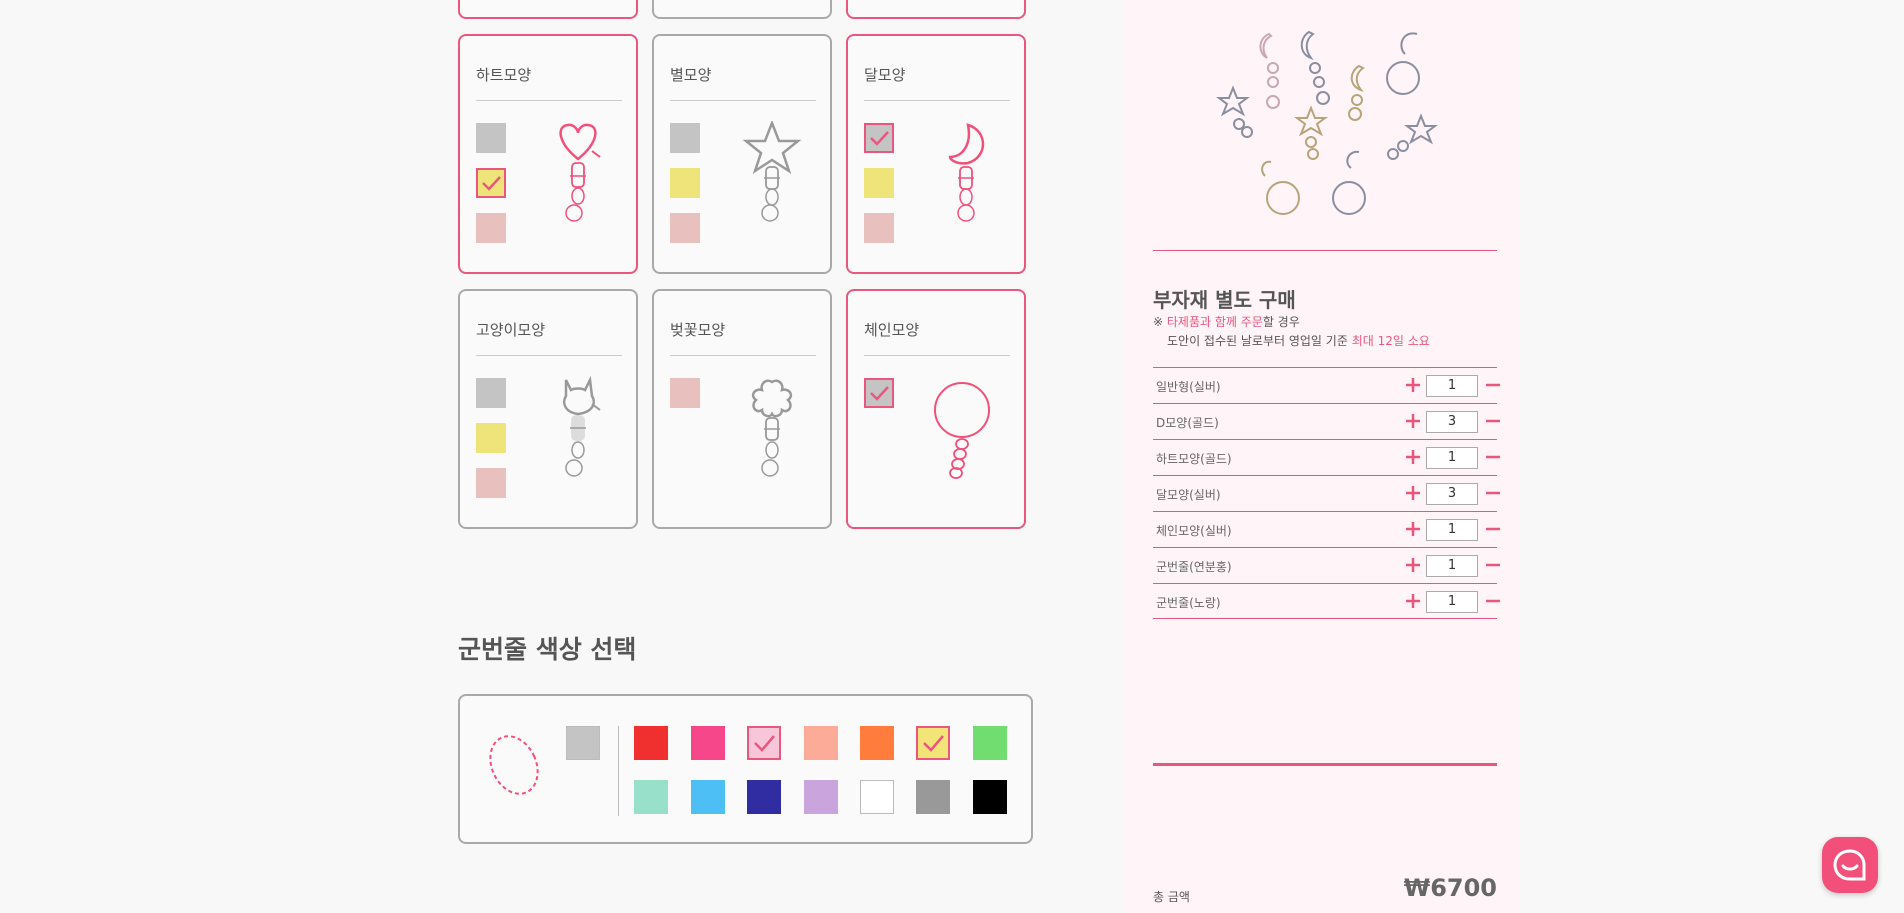 This screenshot has width=1904, height=913. I want to click on shape-card-blossom: 벚꽃모양, so click(742, 409).